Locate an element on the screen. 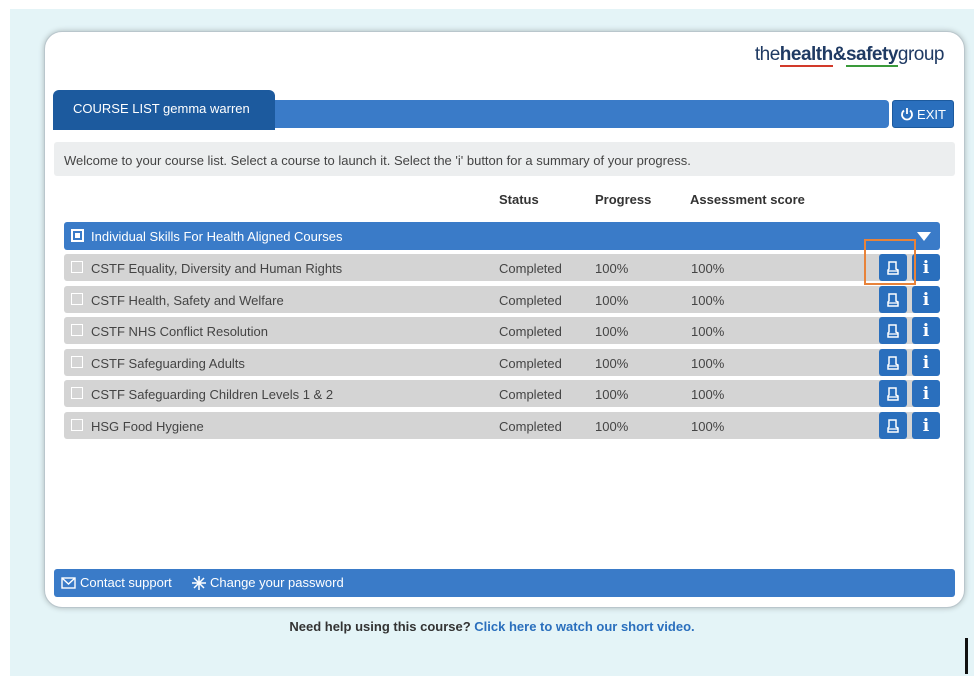 The height and width of the screenshot is (686, 974). course-name: CSTF Health, Safety and Welfare is located at coordinates (187, 300).